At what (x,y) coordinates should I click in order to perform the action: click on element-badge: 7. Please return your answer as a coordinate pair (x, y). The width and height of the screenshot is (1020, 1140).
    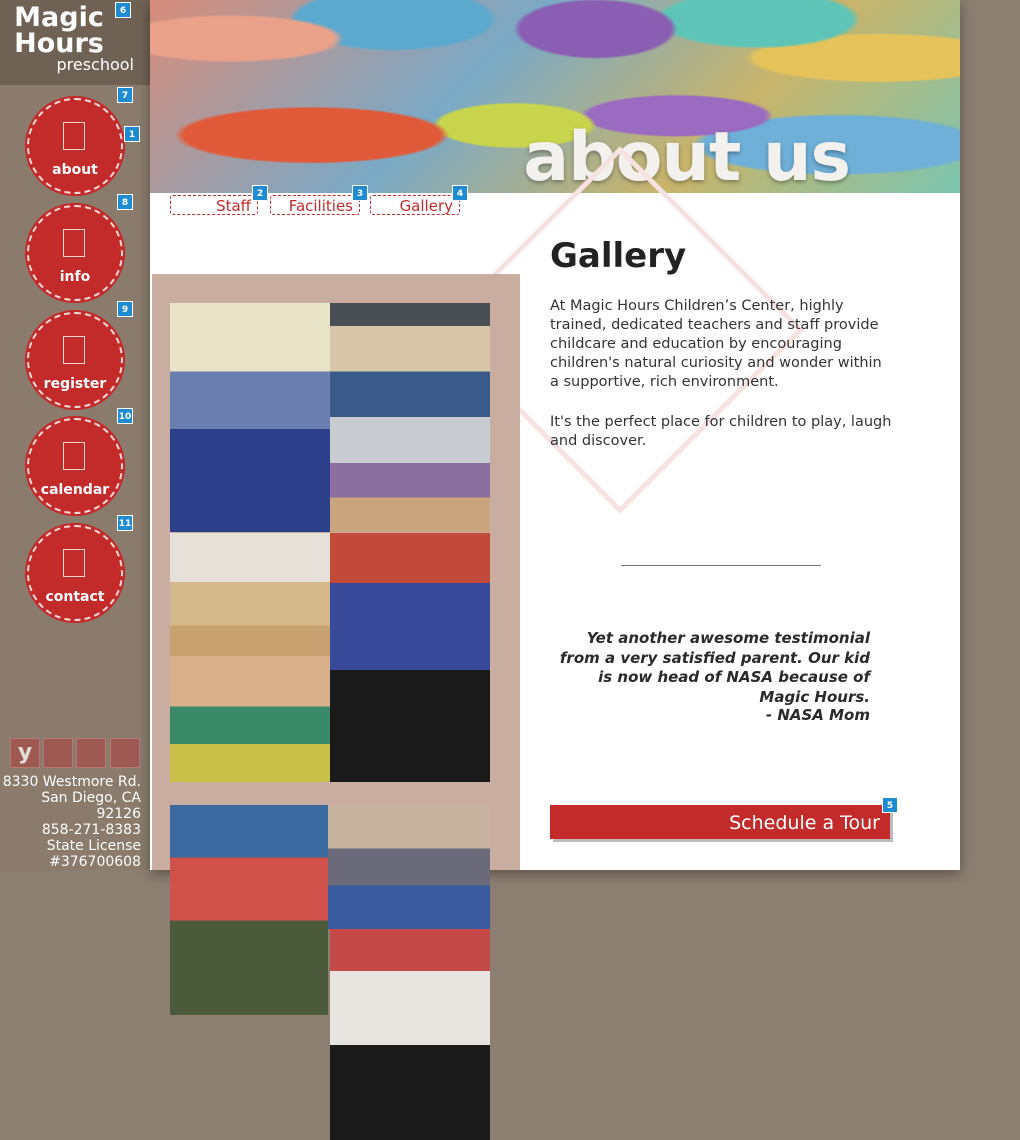
    Looking at the image, I should click on (125, 95).